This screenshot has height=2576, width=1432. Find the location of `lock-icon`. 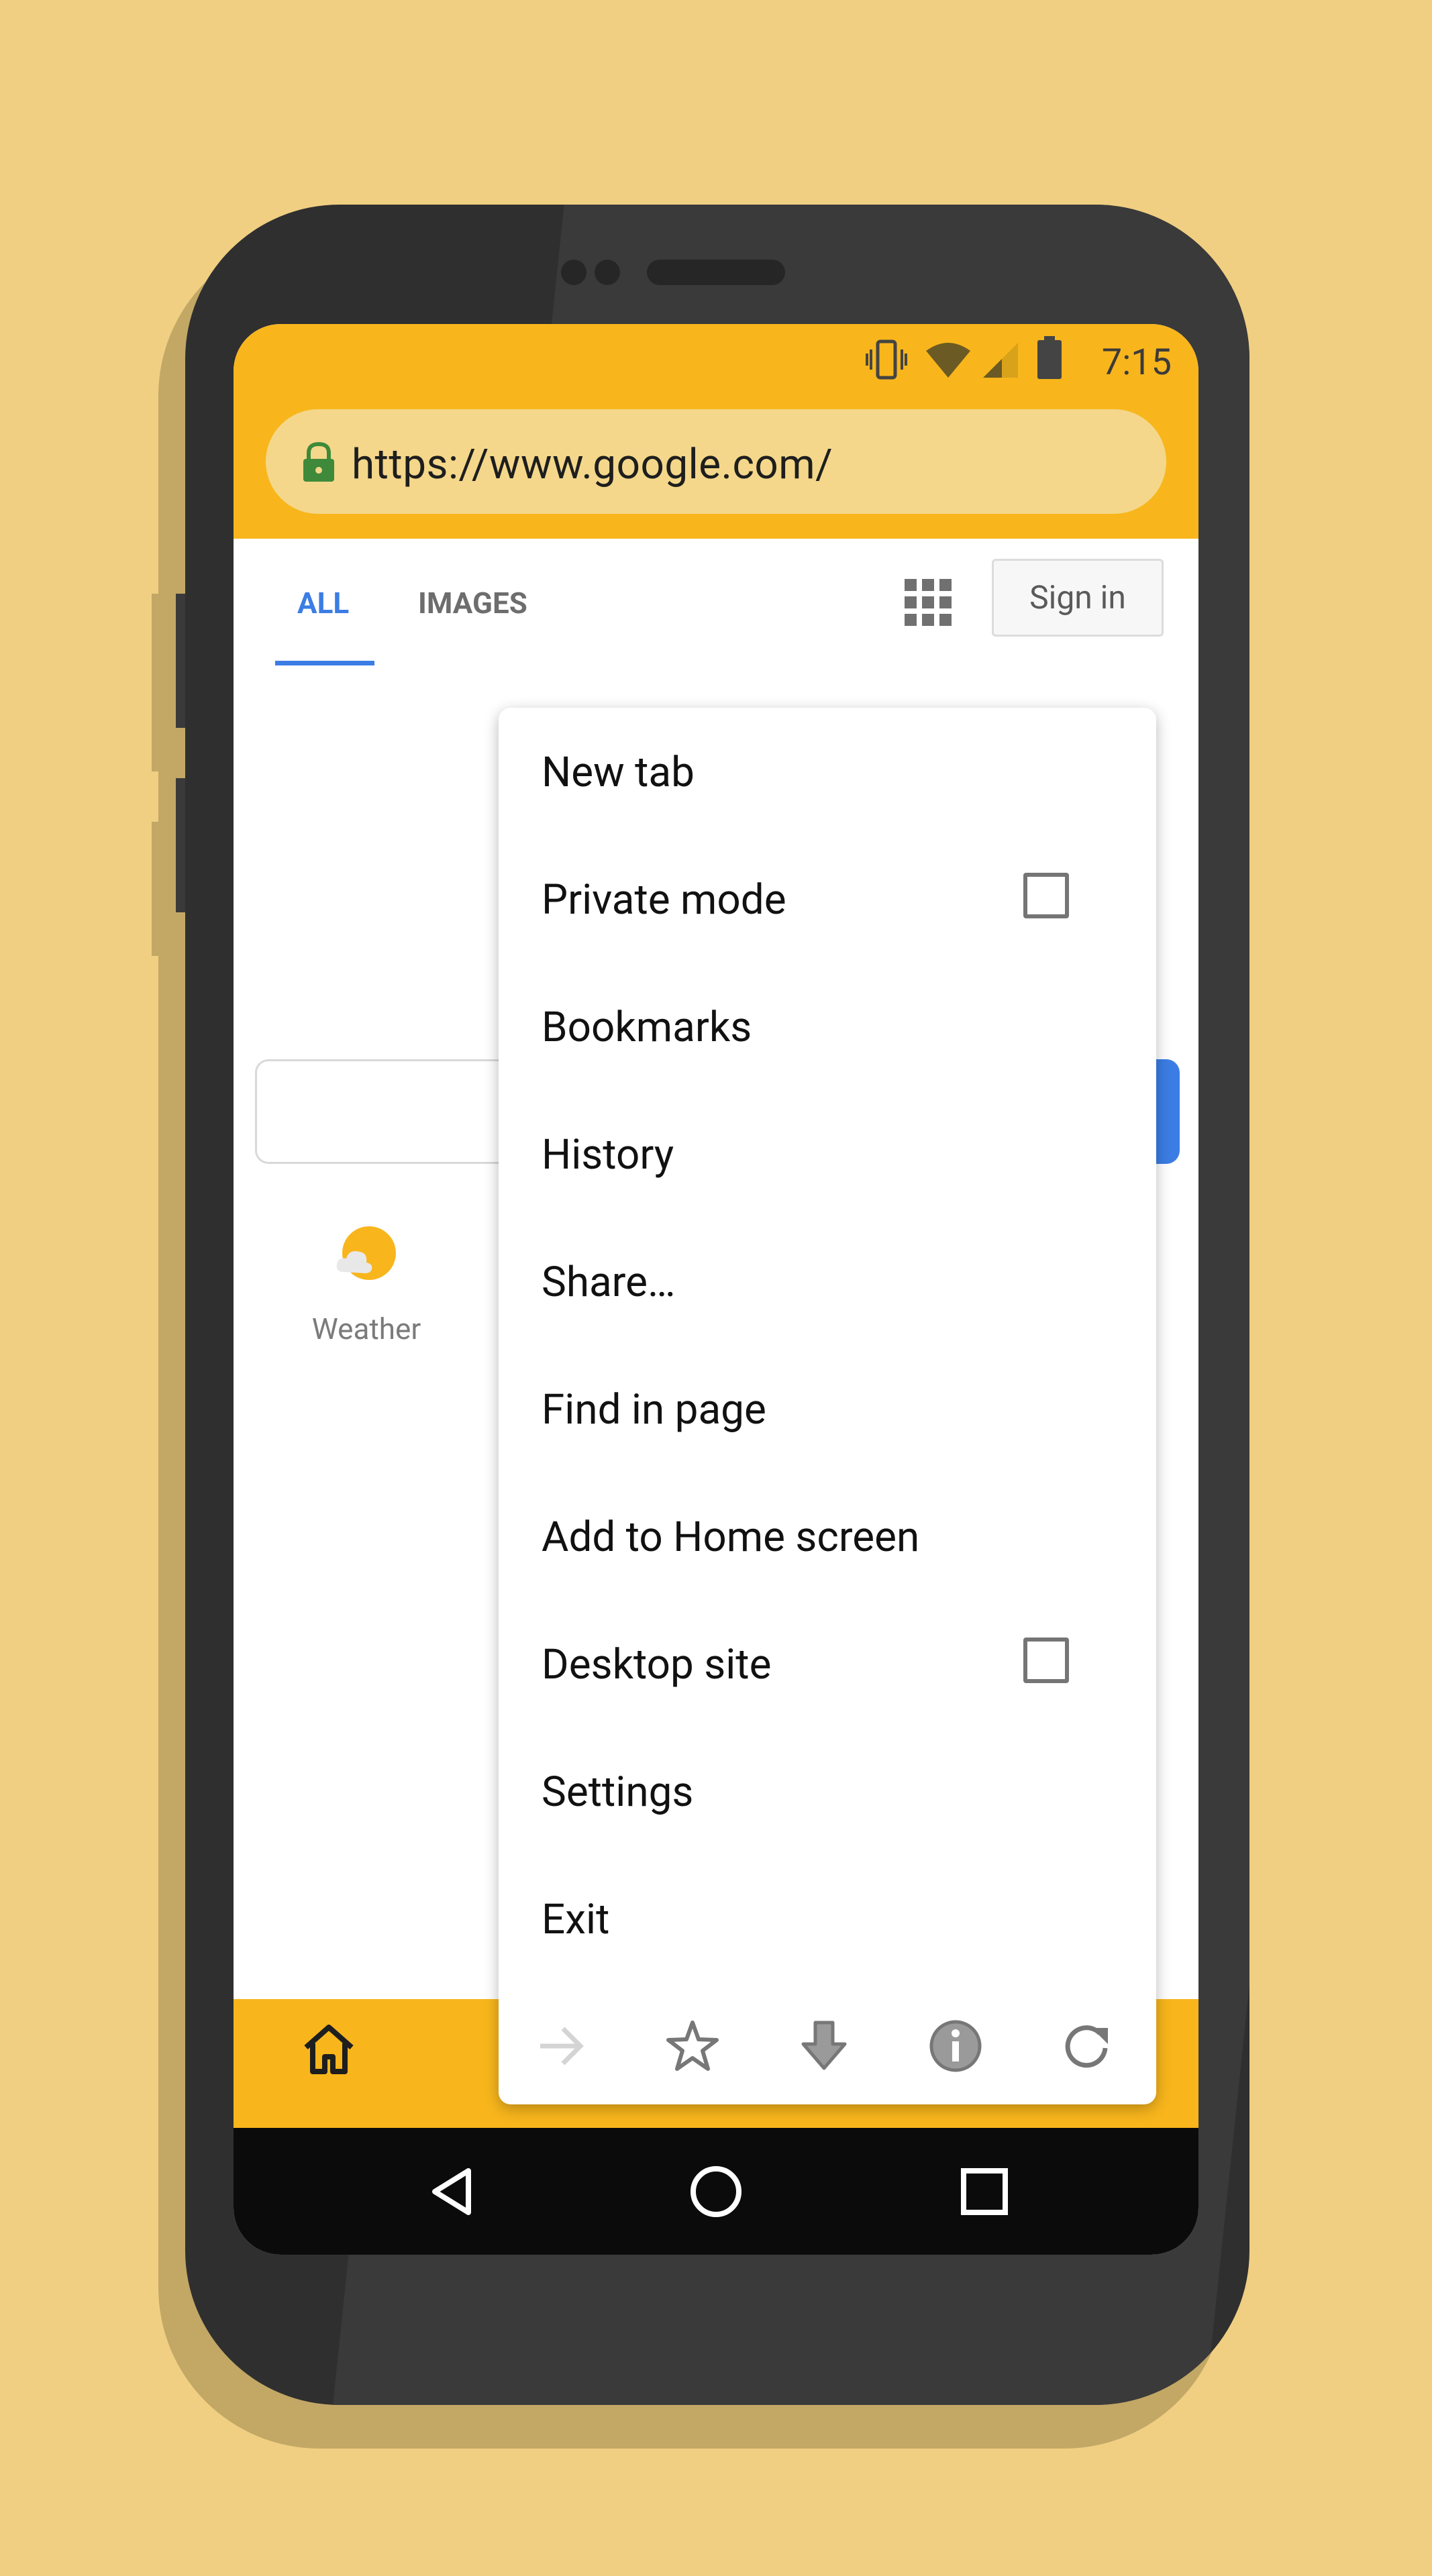

lock-icon is located at coordinates (318, 461).